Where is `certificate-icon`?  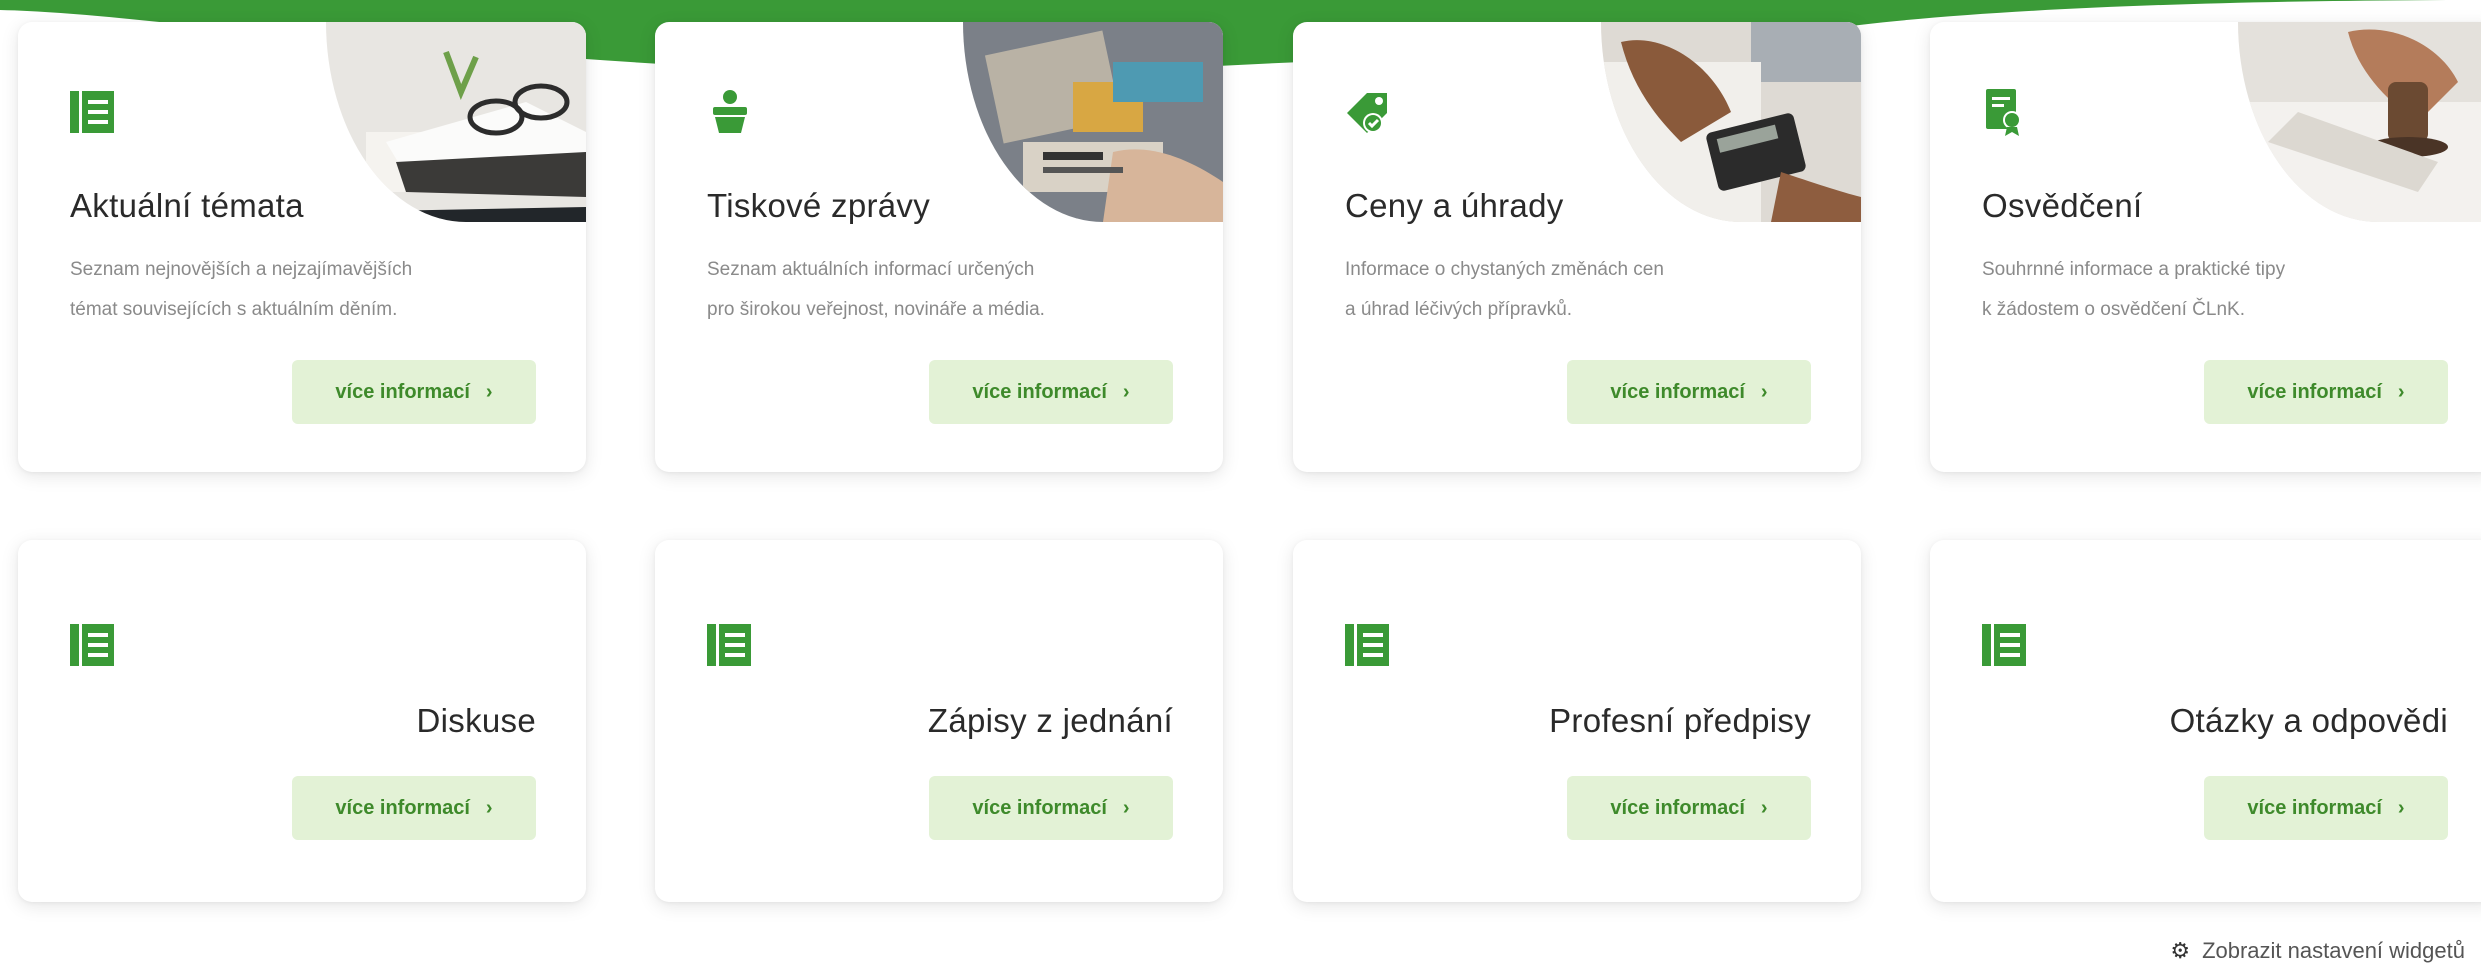 certificate-icon is located at coordinates (2003, 112).